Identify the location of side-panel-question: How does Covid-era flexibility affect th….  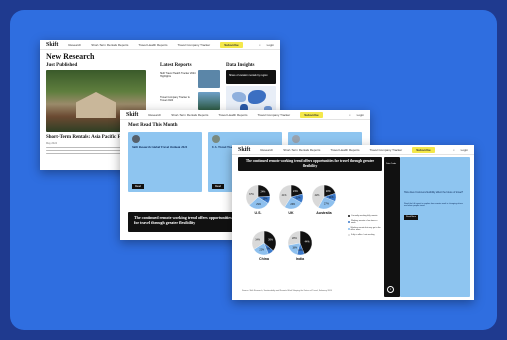
(434, 192).